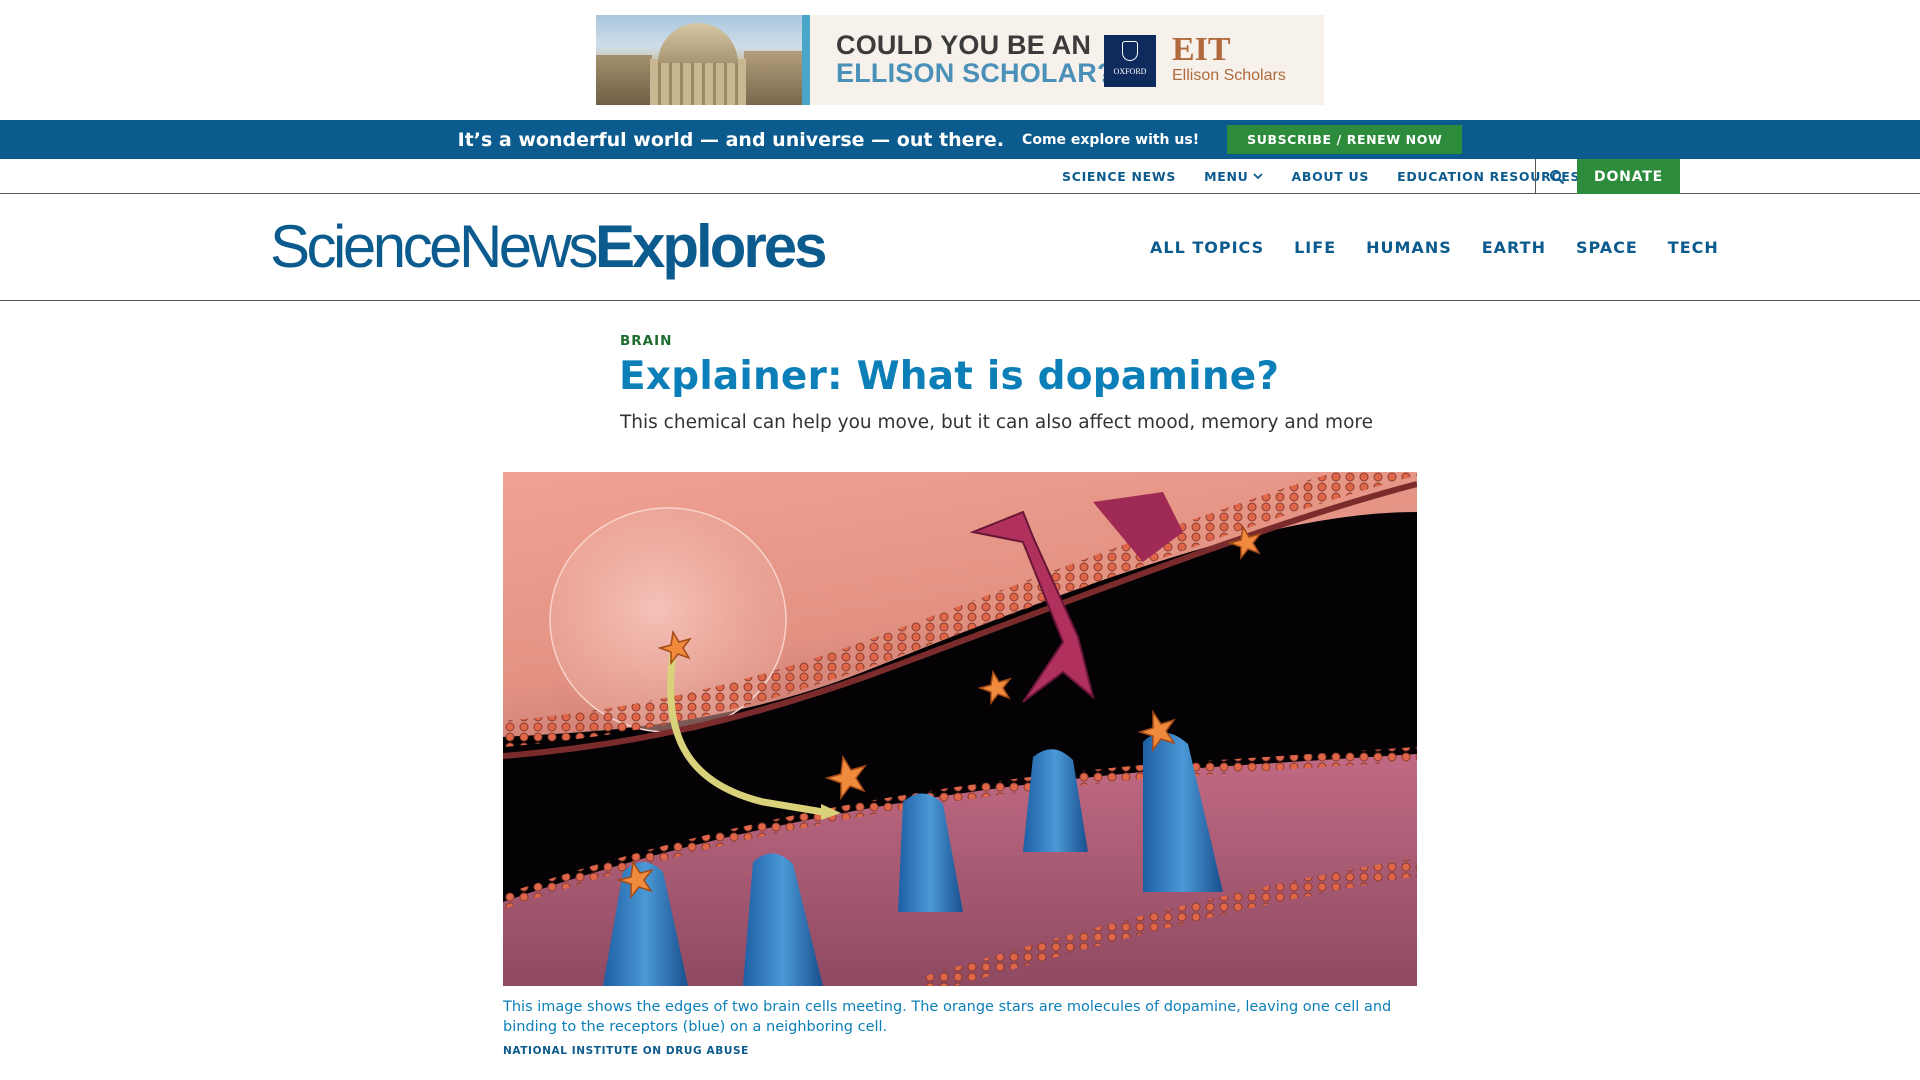 The image size is (1920, 1080). I want to click on topic-life: LIFE, so click(1315, 247).